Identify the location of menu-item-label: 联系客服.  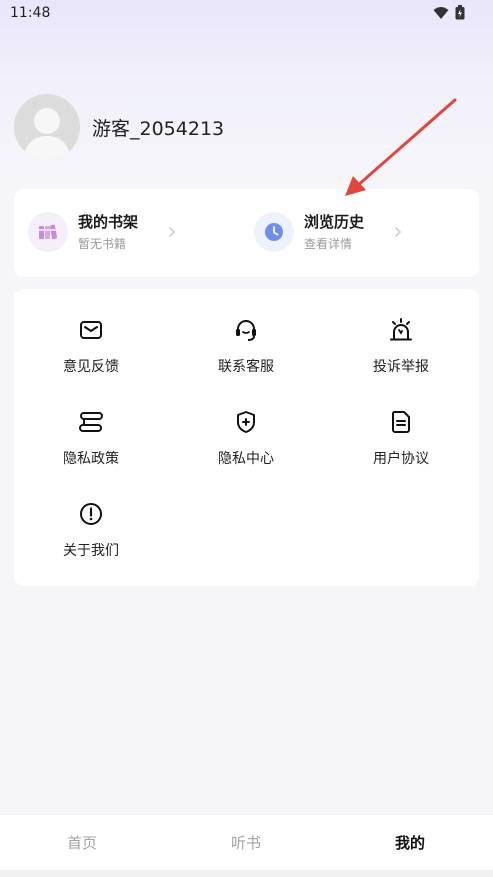
(246, 367).